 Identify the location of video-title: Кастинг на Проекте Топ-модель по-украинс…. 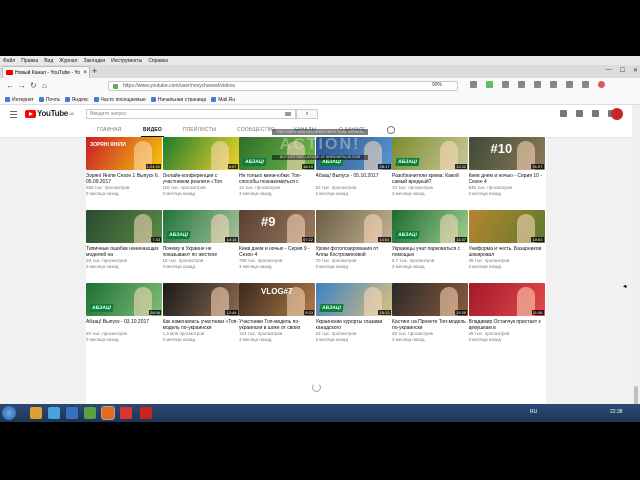
(430, 325).